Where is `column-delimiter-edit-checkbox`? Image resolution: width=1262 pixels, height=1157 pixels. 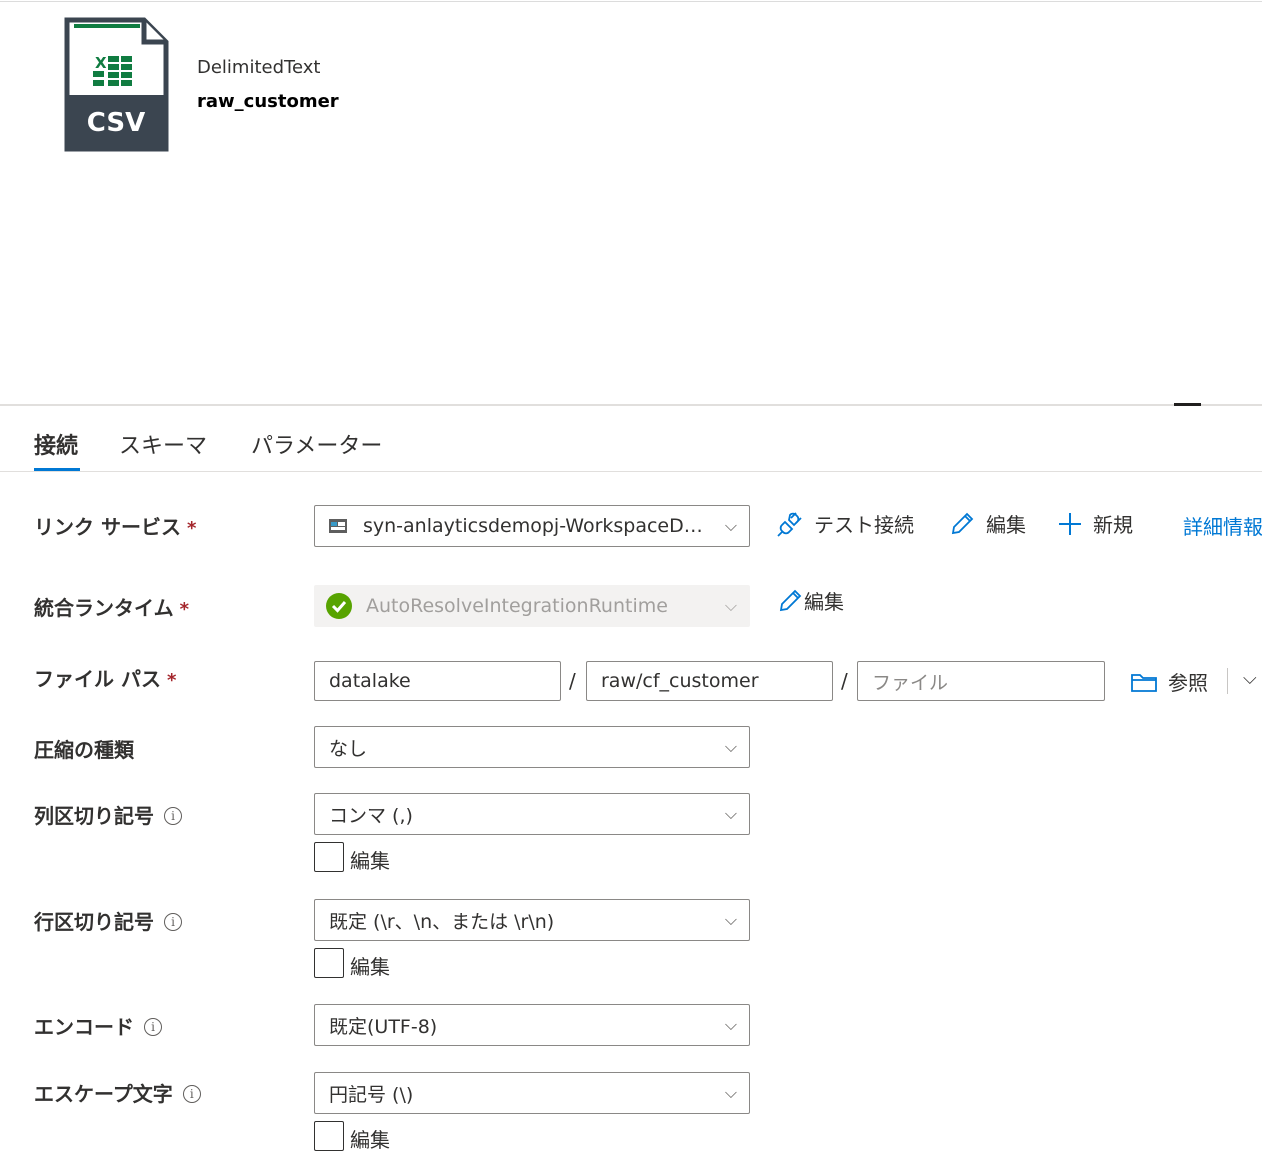 column-delimiter-edit-checkbox is located at coordinates (329, 857).